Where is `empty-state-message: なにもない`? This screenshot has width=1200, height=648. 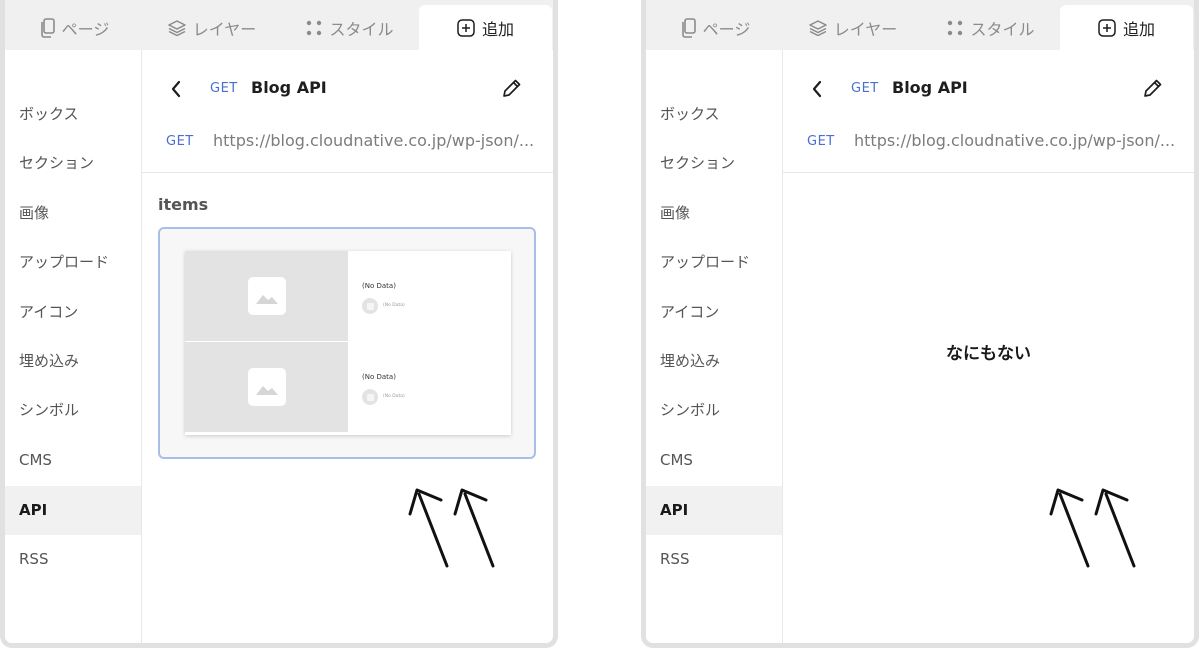 empty-state-message: なにもない is located at coordinates (988, 354).